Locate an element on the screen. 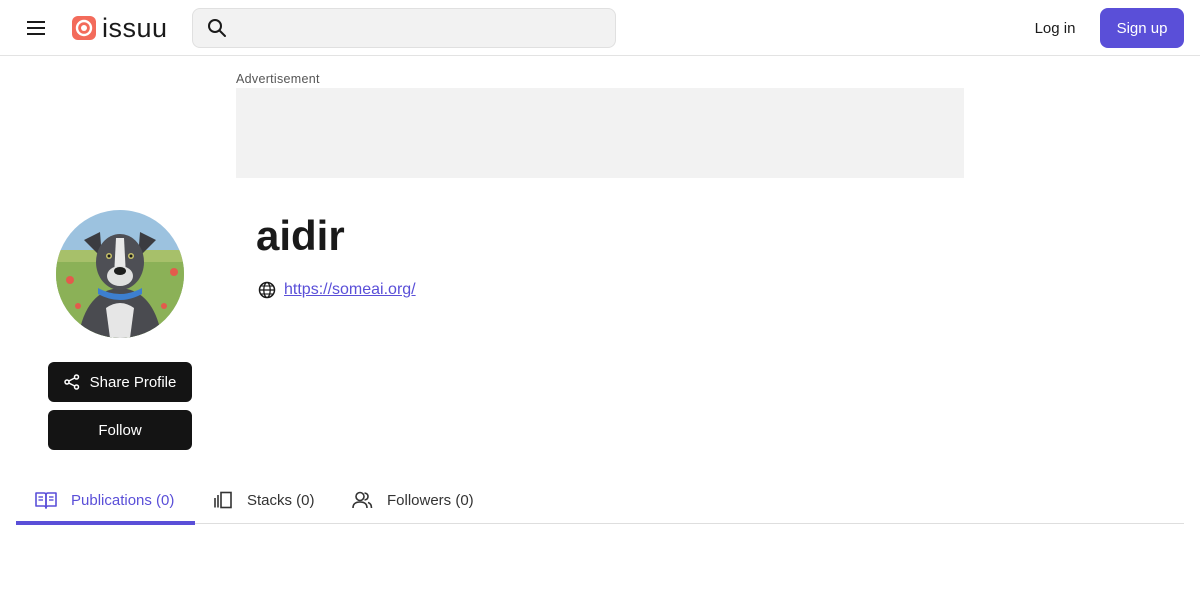 This screenshot has width=1200, height=600. avatar is located at coordinates (120, 274).